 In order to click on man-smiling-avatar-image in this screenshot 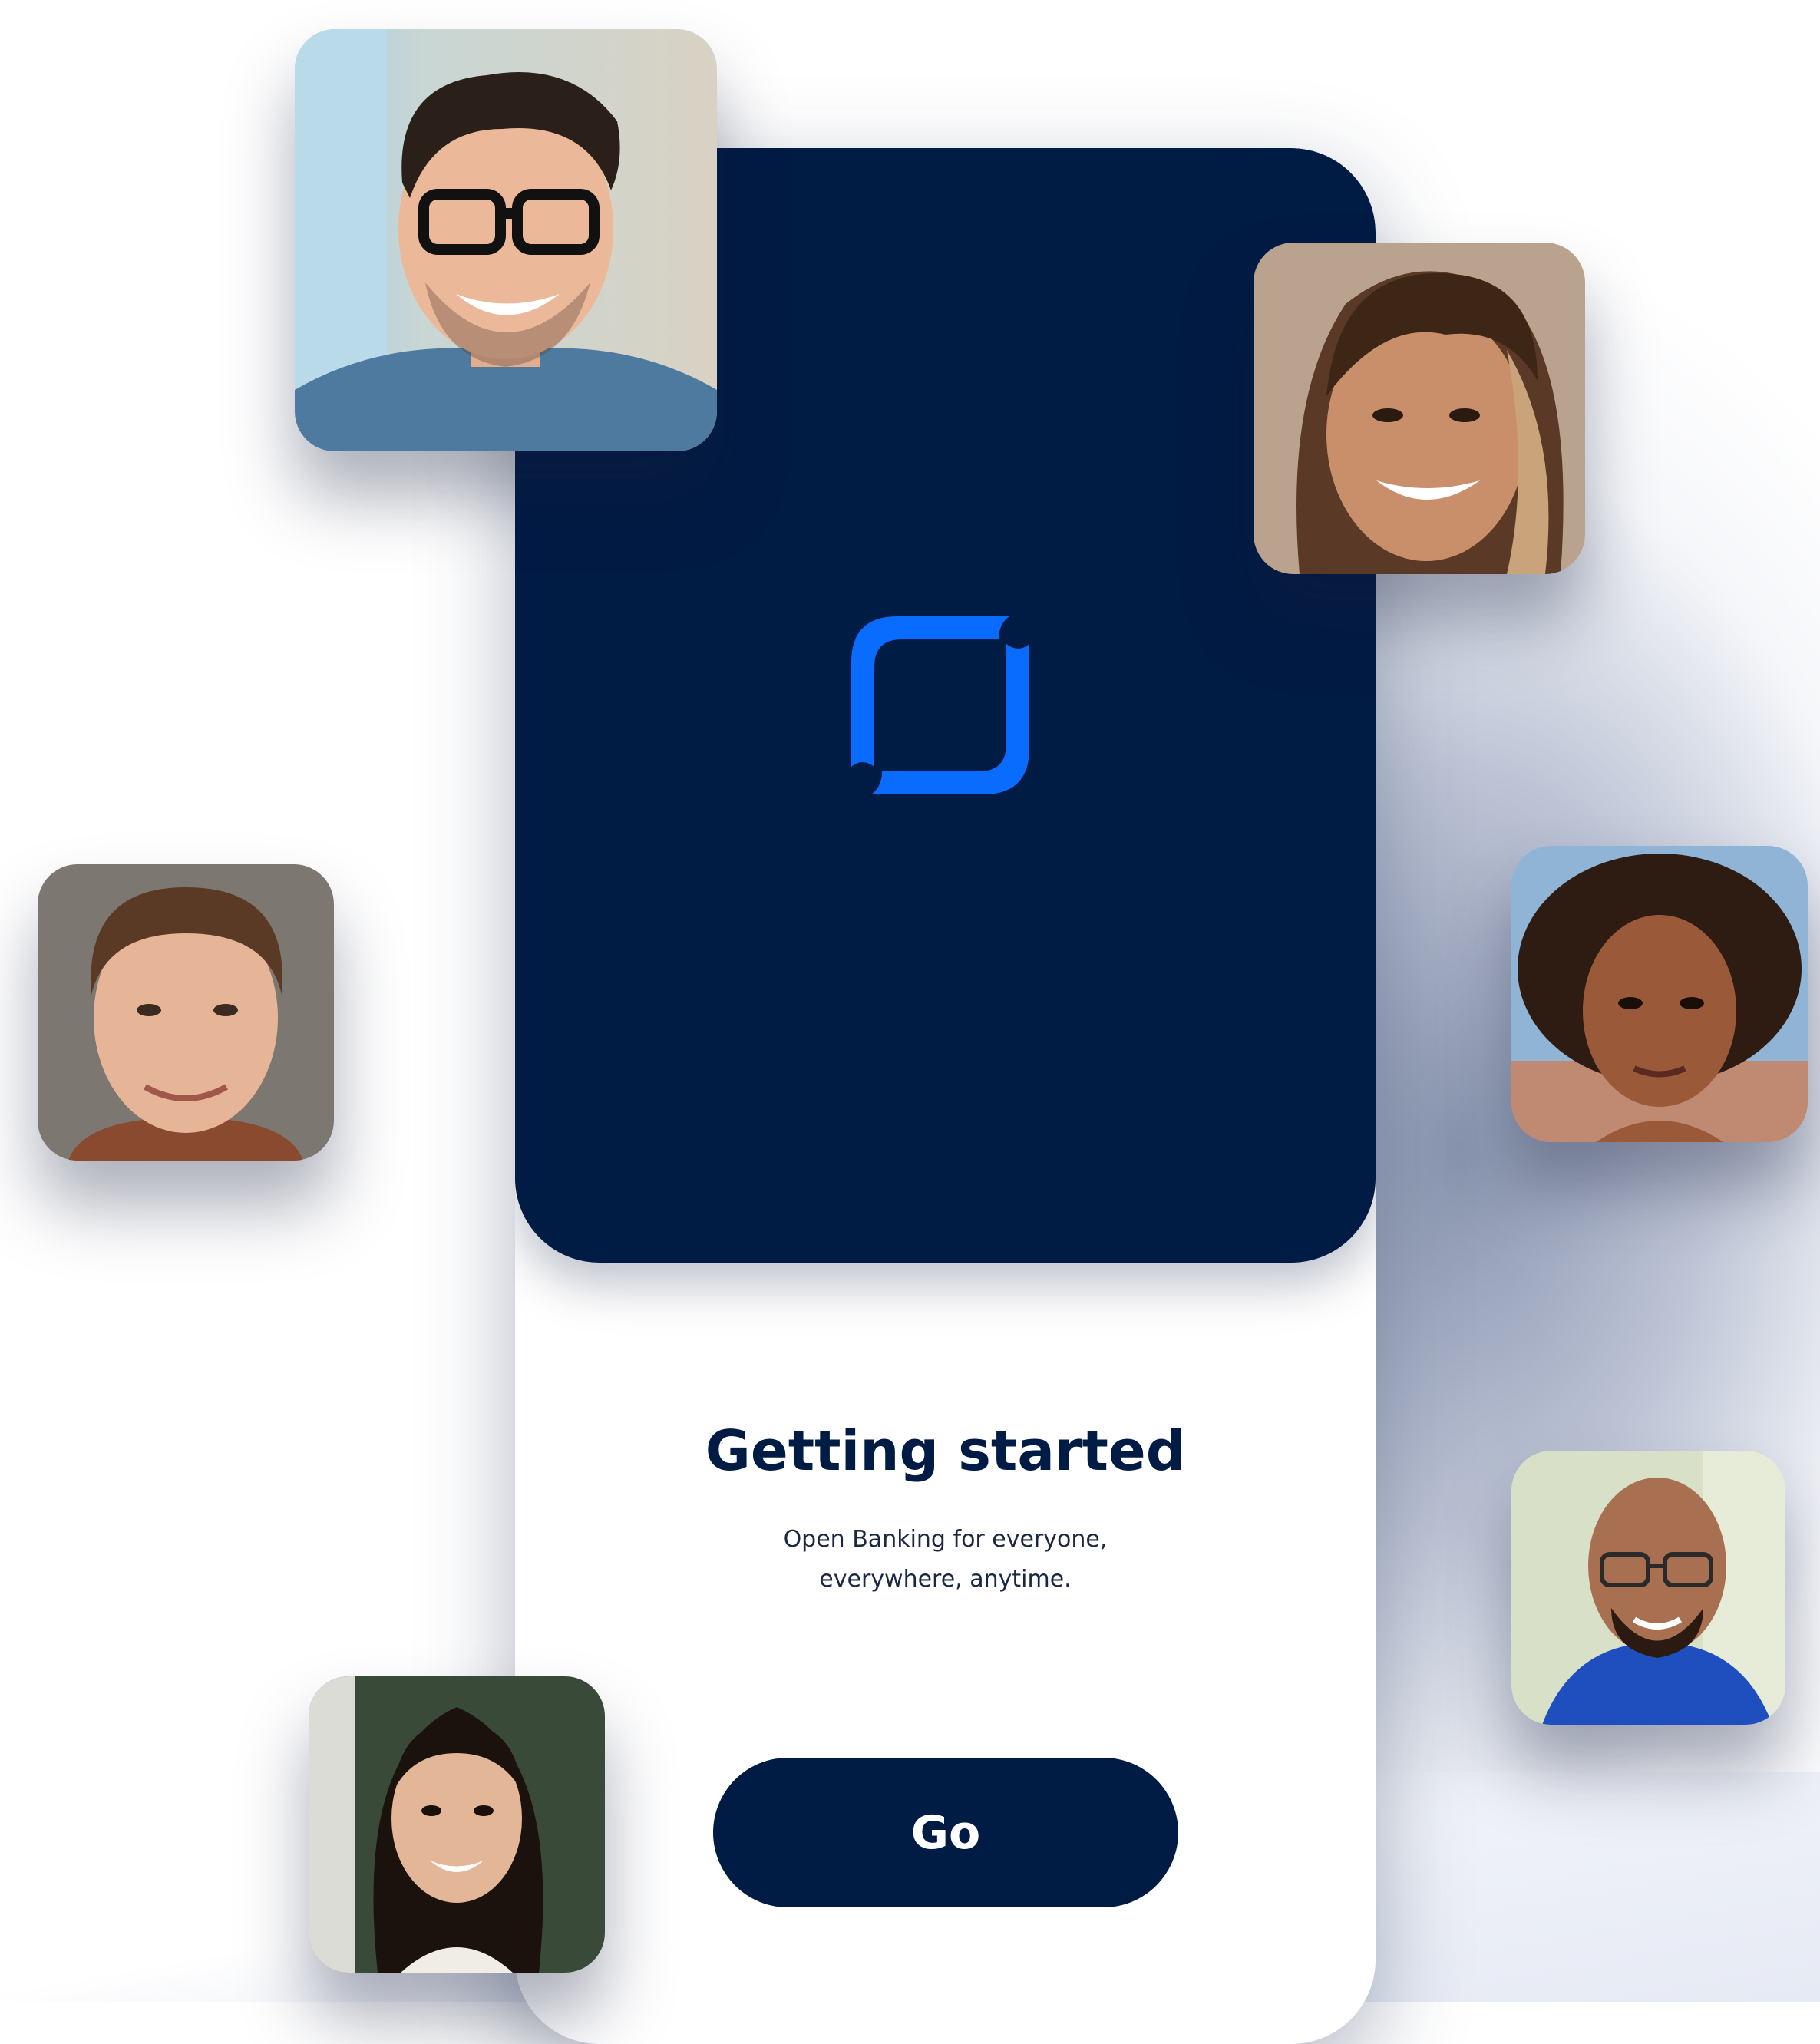, I will do `click(186, 1012)`.